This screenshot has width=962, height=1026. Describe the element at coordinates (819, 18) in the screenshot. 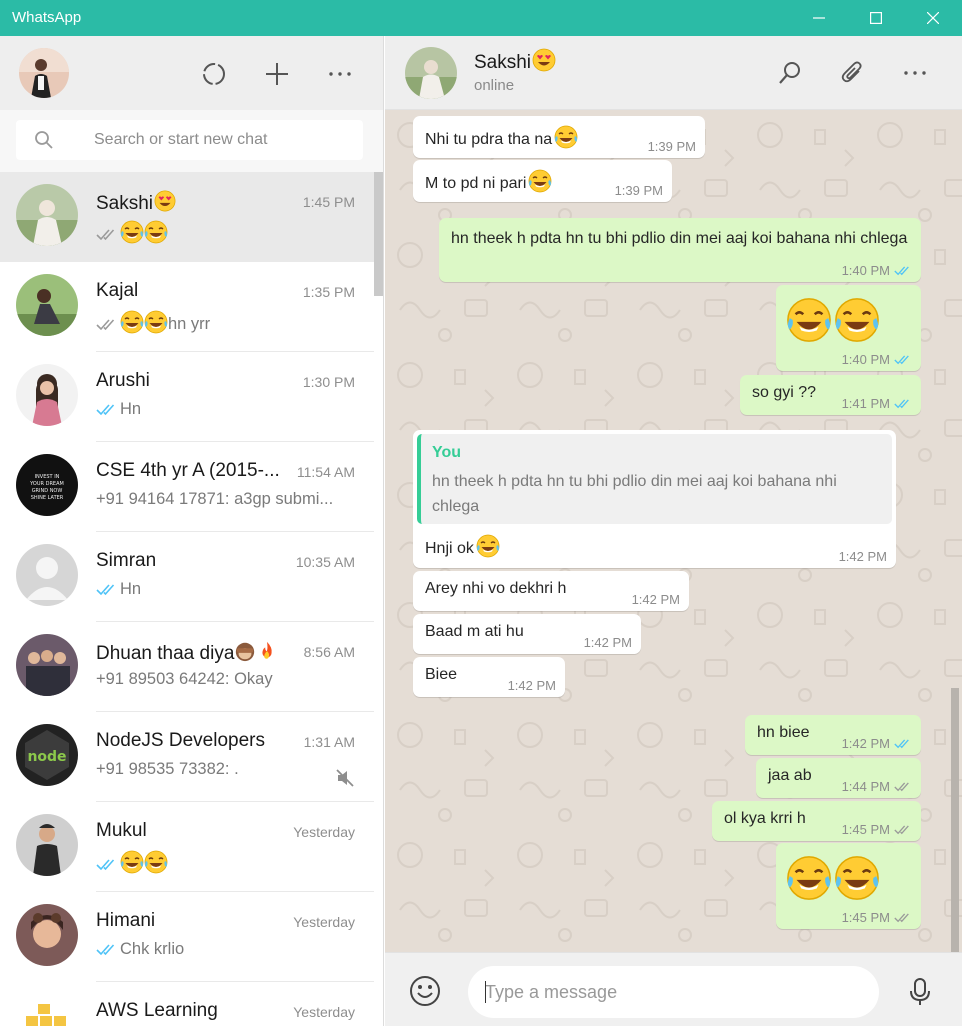

I see `minimize-button` at that location.